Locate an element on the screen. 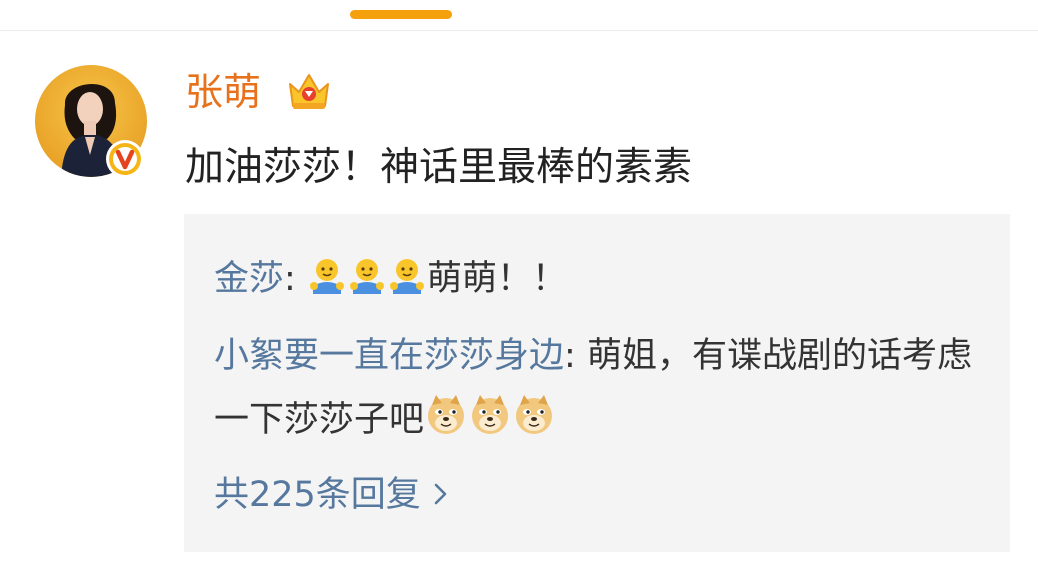  view-all-replies-link: 共225条回复 is located at coordinates (331, 495).